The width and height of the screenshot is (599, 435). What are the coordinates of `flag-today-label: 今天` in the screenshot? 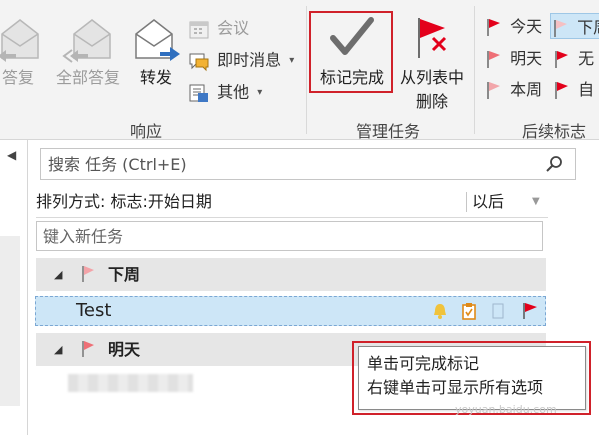 It's located at (526, 26).